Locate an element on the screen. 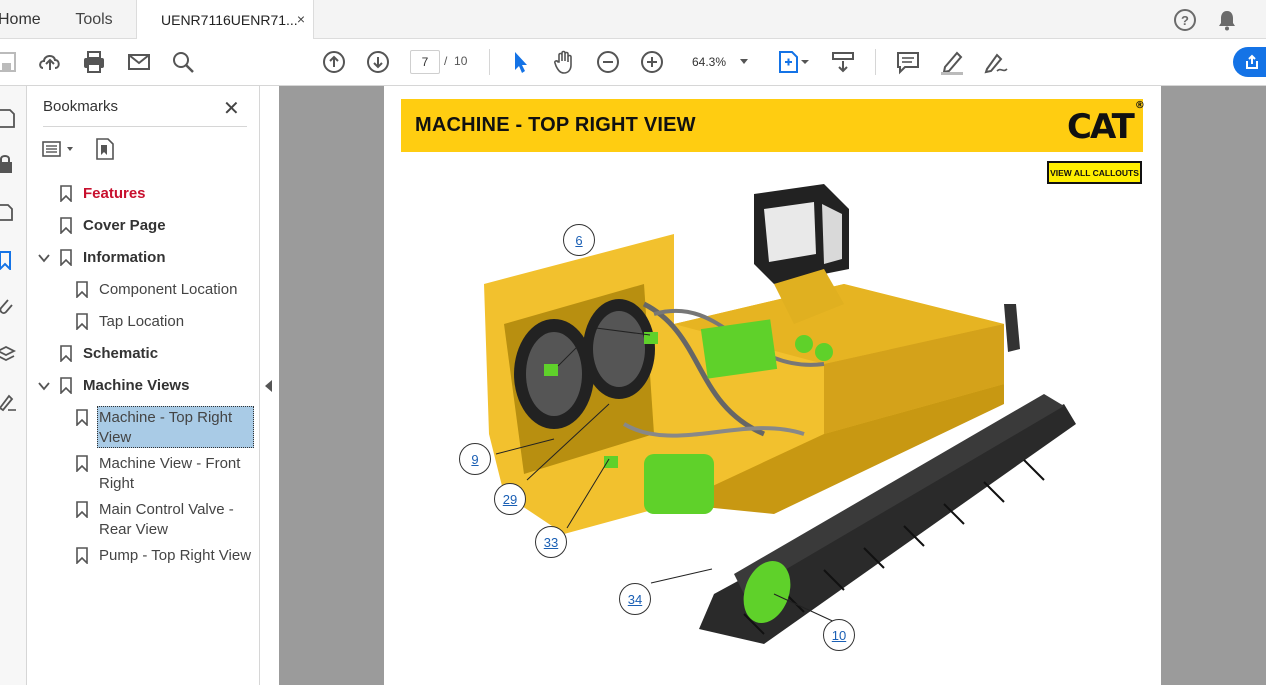 The width and height of the screenshot is (1266, 685). zoom-level-value: 64.3% is located at coordinates (709, 62).